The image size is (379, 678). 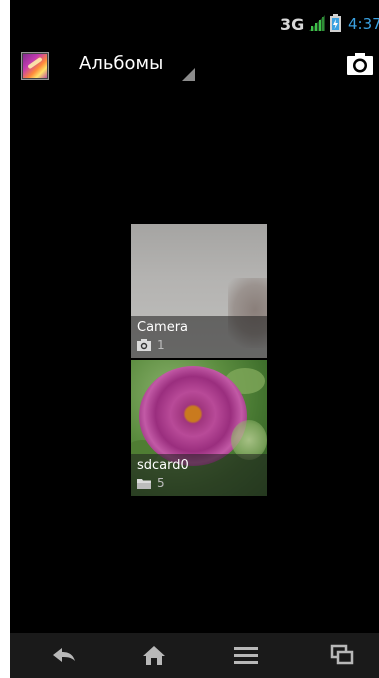 I want to click on camera-icon, so click(x=360, y=64).